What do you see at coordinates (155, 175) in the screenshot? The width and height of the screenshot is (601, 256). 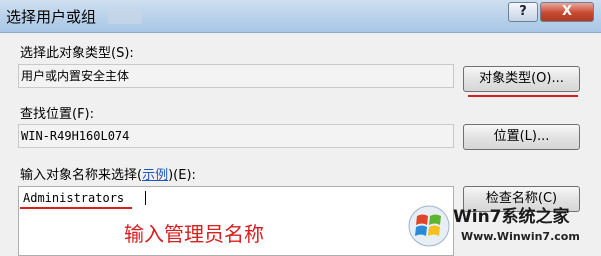 I see `examples-link: 示例` at bounding box center [155, 175].